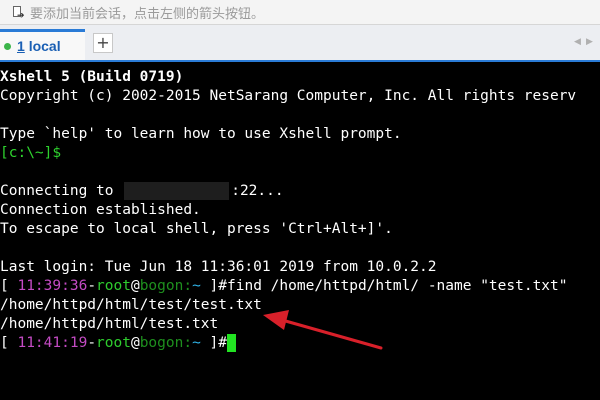  What do you see at coordinates (147, 13) in the screenshot?
I see `hint-text: 要添加当前会话，点击左侧的箭头按钮。` at bounding box center [147, 13].